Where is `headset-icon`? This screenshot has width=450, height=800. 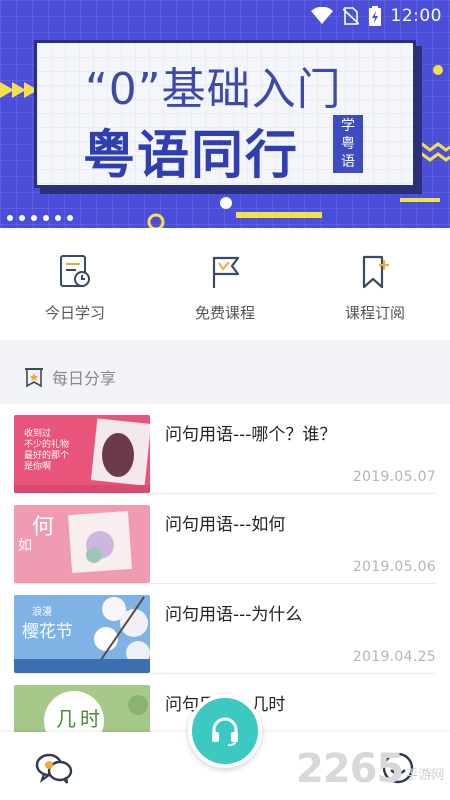
headset-icon is located at coordinates (225, 731).